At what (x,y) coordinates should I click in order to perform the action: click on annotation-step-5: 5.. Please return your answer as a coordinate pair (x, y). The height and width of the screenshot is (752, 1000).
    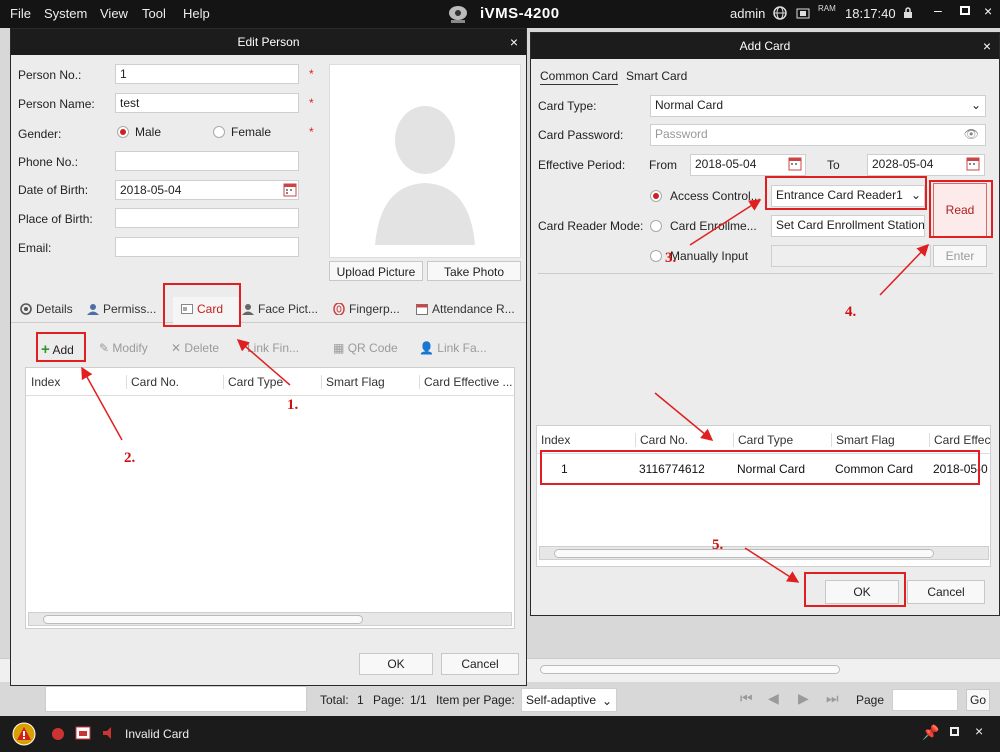
    Looking at the image, I should click on (718, 545).